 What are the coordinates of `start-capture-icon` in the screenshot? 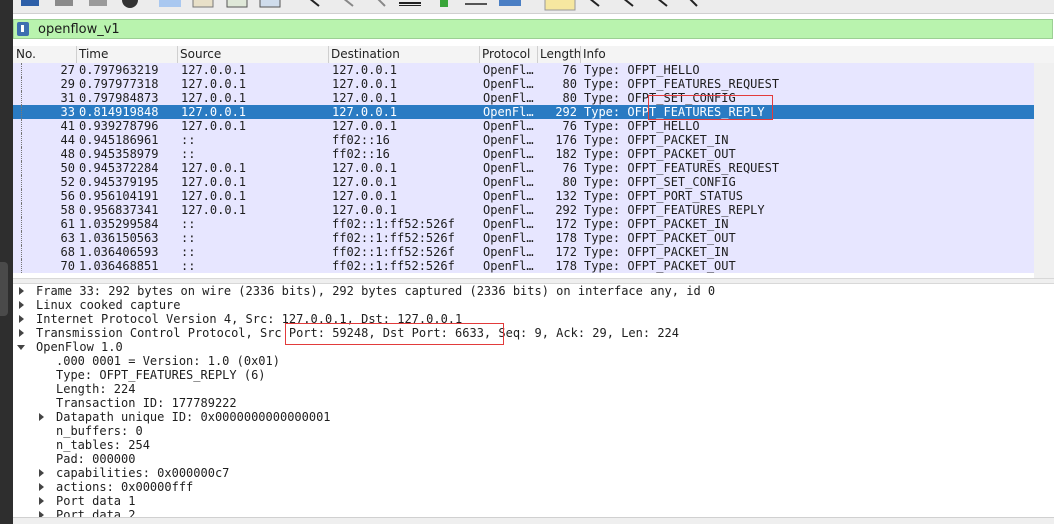 It's located at (30, 3).